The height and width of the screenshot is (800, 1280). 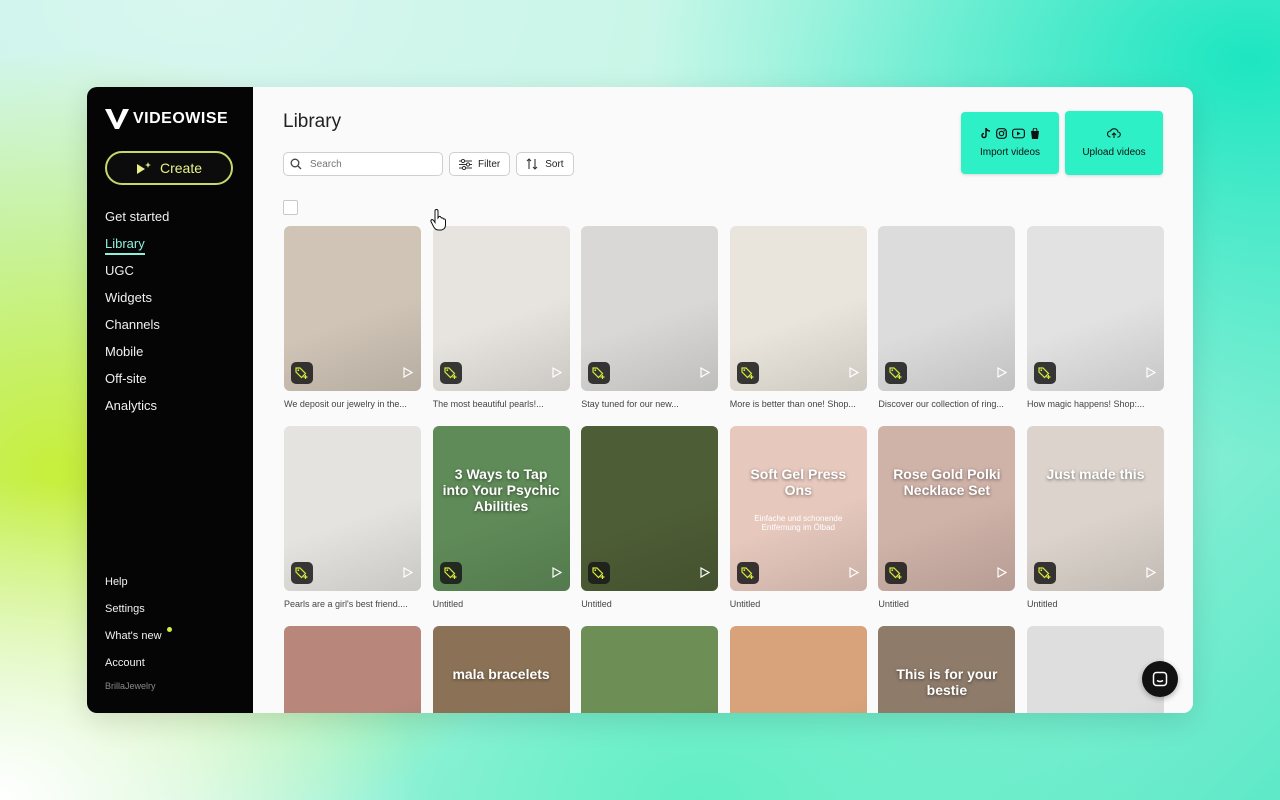 I want to click on import-videos-button: Import videos, so click(x=1010, y=143).